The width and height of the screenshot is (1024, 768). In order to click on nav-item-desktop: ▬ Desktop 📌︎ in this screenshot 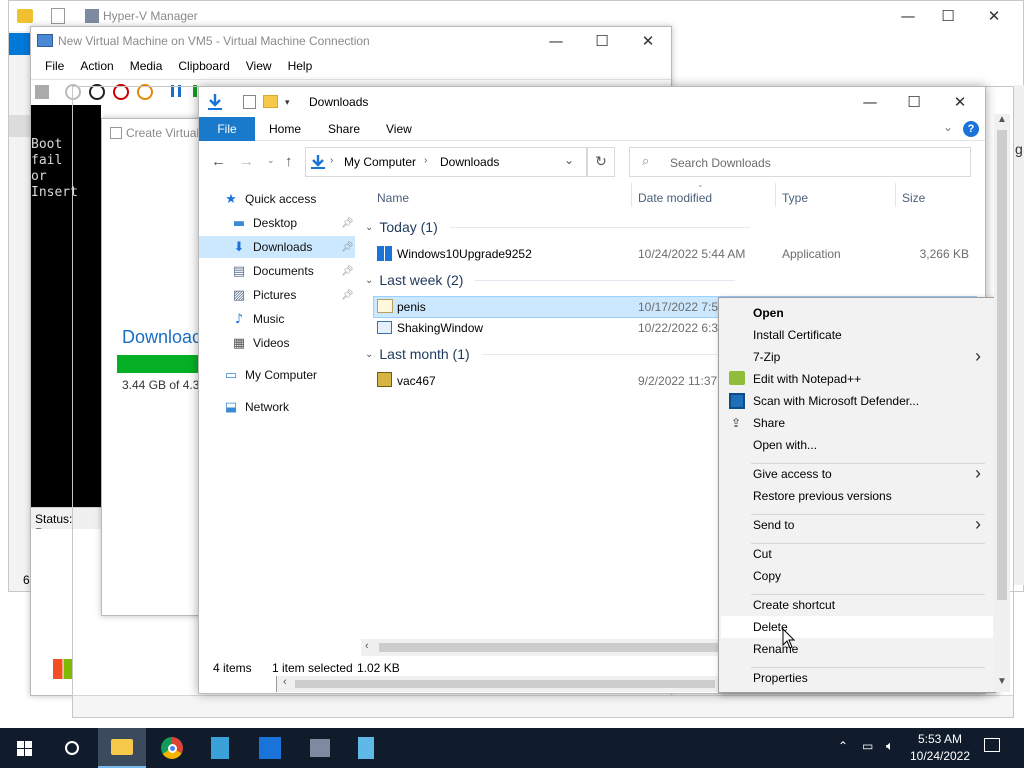, I will do `click(277, 223)`.